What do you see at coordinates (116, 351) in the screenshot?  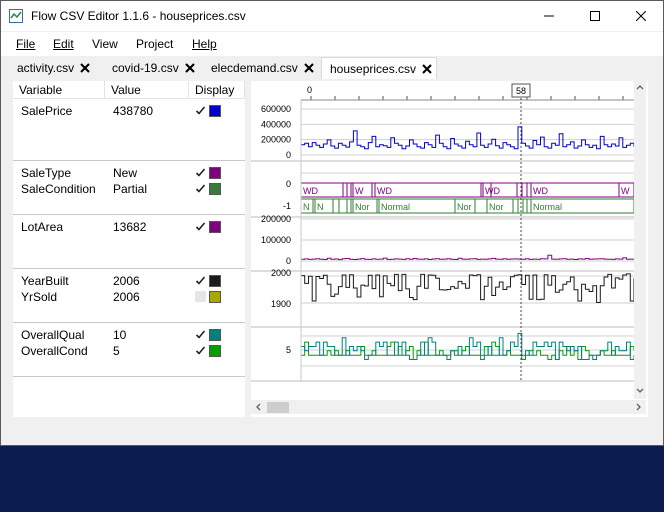 I see `variable-value: 5` at bounding box center [116, 351].